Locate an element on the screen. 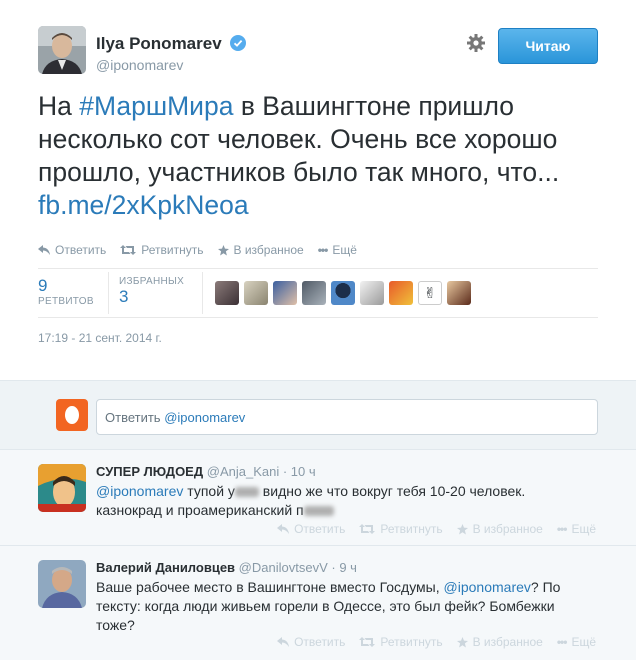  favorites-label: ИЗБРАННЫХ is located at coordinates (152, 281).